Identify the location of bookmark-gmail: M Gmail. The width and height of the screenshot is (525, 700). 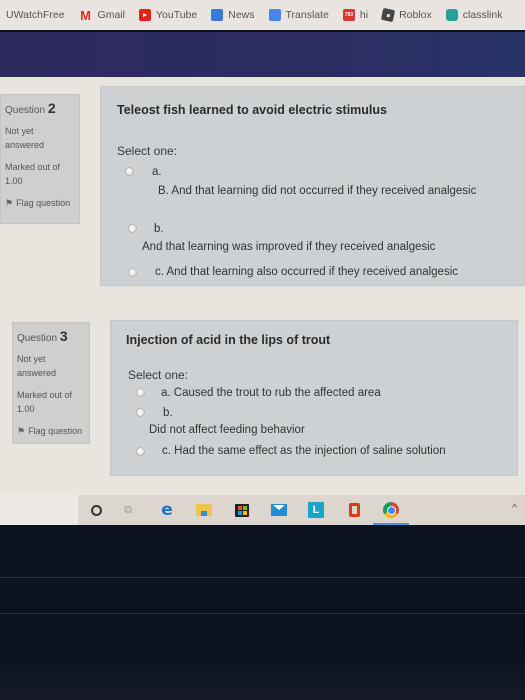
(102, 15).